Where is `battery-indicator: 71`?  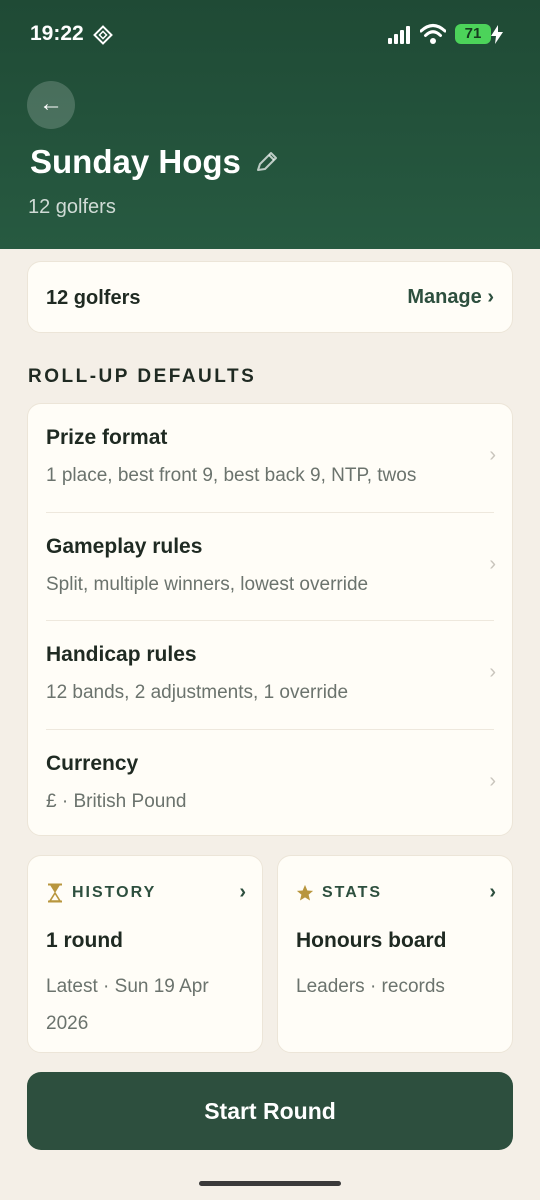 battery-indicator: 71 is located at coordinates (473, 34).